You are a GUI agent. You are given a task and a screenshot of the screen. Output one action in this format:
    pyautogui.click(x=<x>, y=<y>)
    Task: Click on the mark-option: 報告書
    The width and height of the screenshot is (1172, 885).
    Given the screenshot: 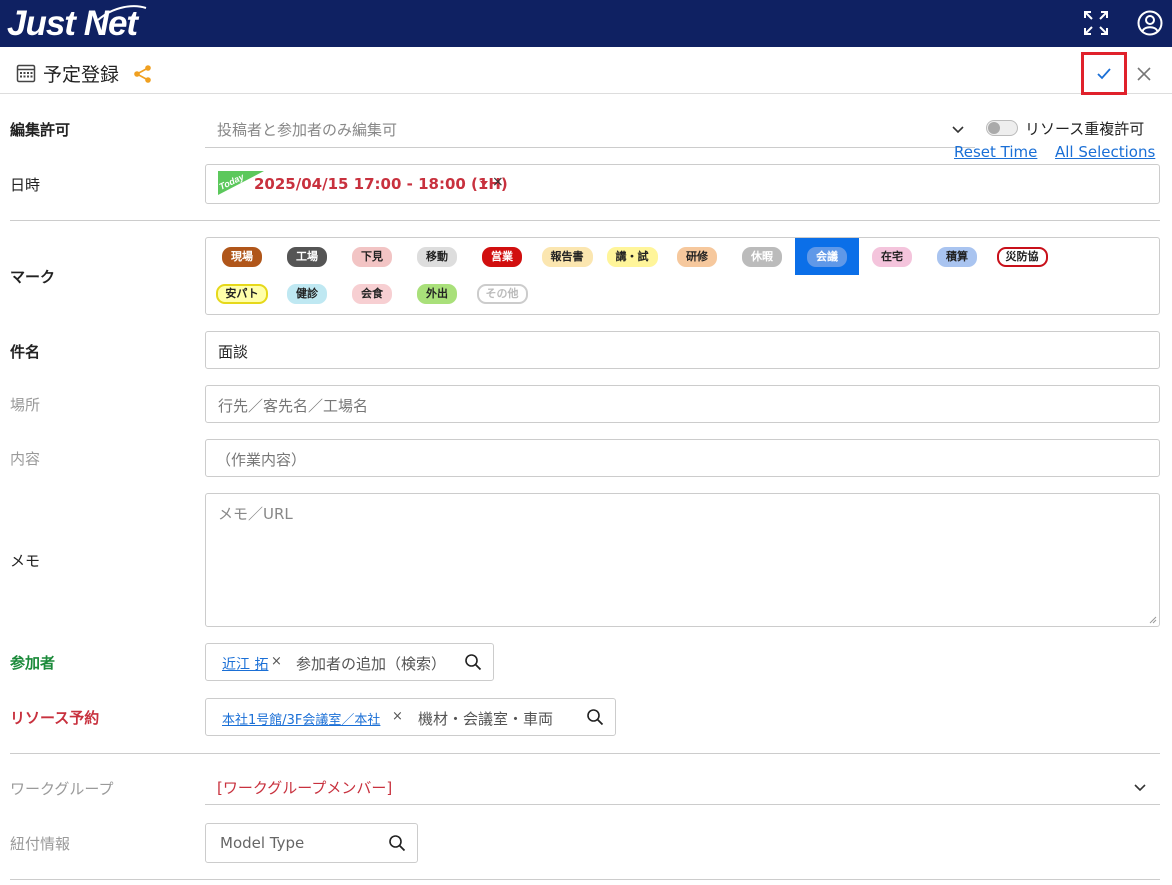 What is the action you would take?
    pyautogui.click(x=567, y=256)
    